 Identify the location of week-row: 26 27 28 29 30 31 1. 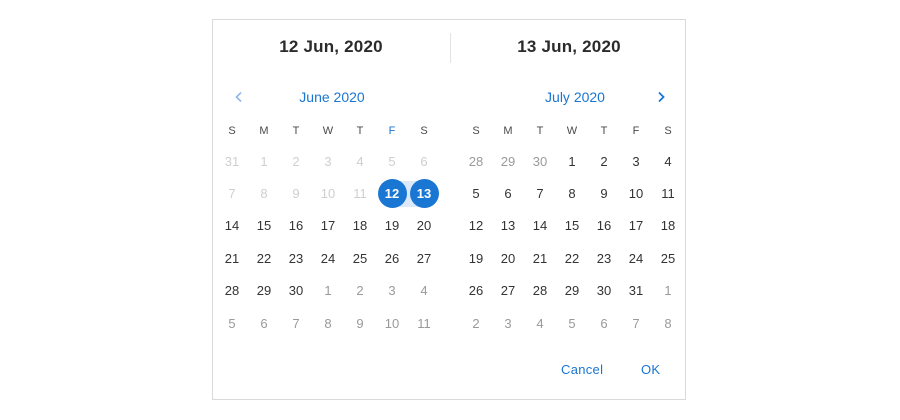
(572, 291).